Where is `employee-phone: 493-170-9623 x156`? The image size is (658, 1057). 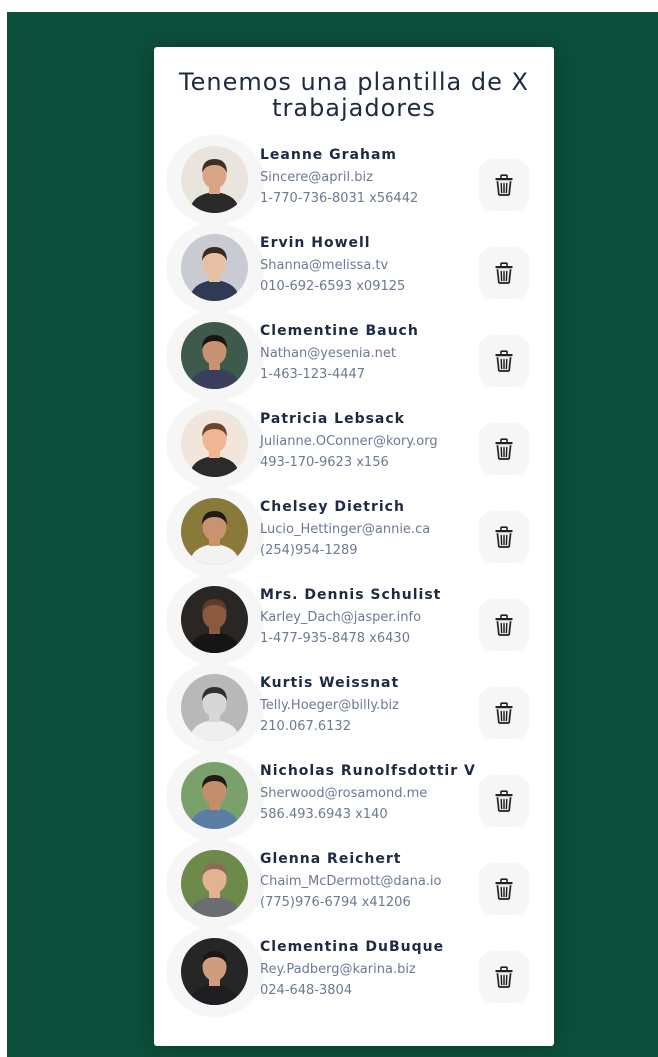 employee-phone: 493-170-9623 x156 is located at coordinates (324, 462).